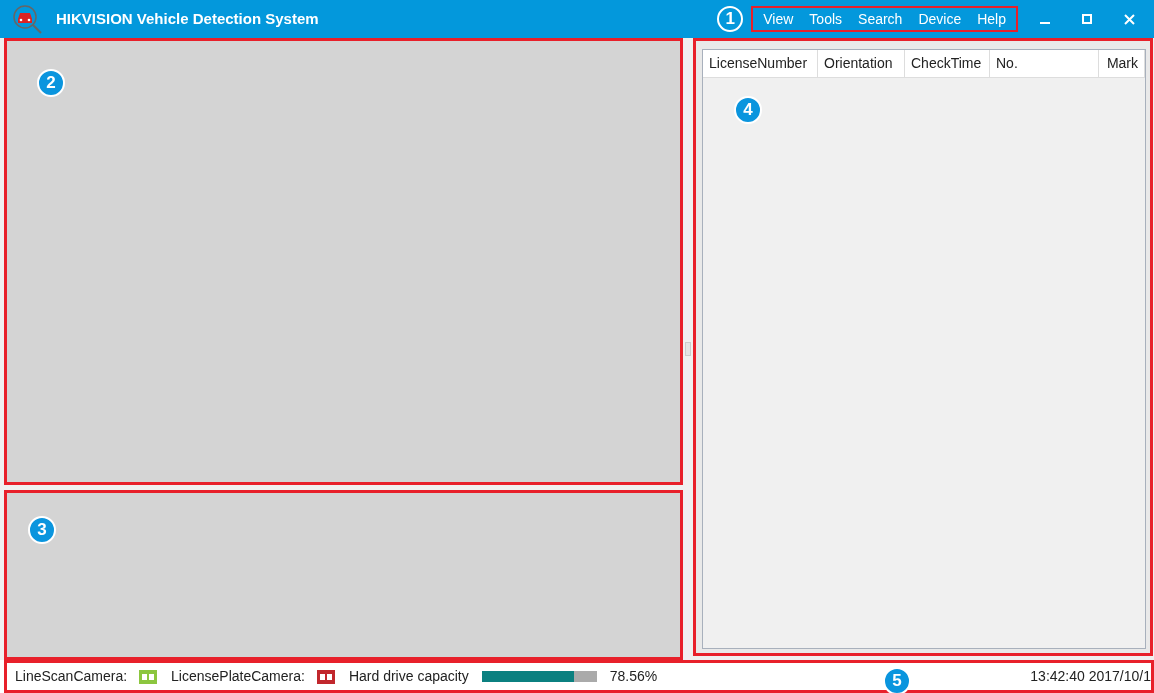 The width and height of the screenshot is (1154, 693). Describe the element at coordinates (897, 680) in the screenshot. I see `callout-badge: 5` at that location.